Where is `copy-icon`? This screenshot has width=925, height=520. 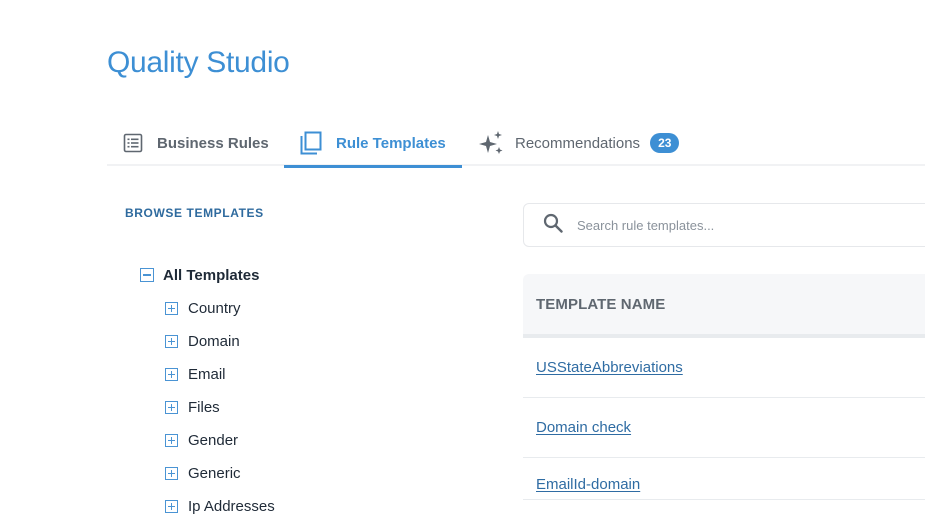
copy-icon is located at coordinates (311, 143).